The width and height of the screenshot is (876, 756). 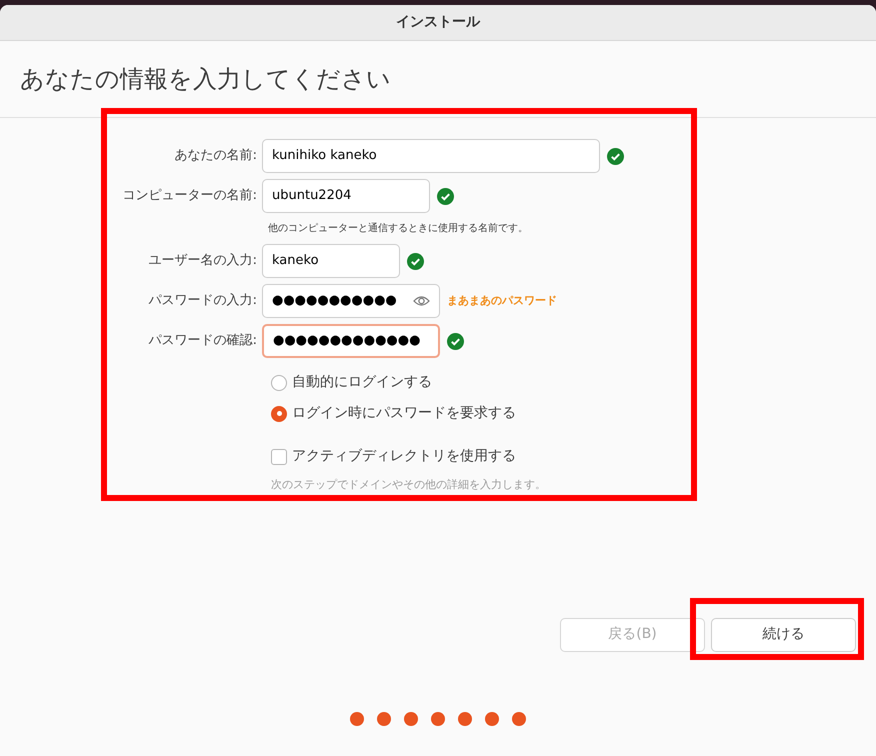 What do you see at coordinates (202, 301) in the screenshot?
I see `field-label: パスワードの入力:` at bounding box center [202, 301].